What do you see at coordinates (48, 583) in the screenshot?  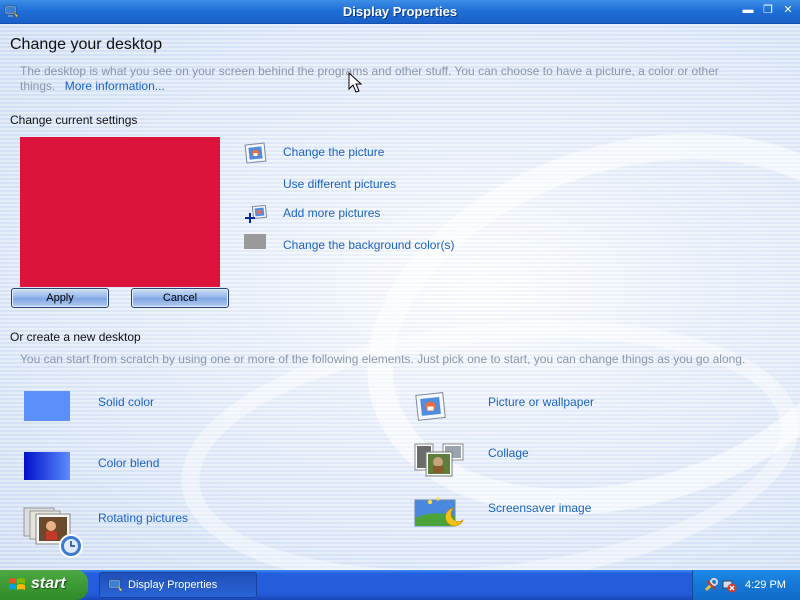 I see `start-label: start` at bounding box center [48, 583].